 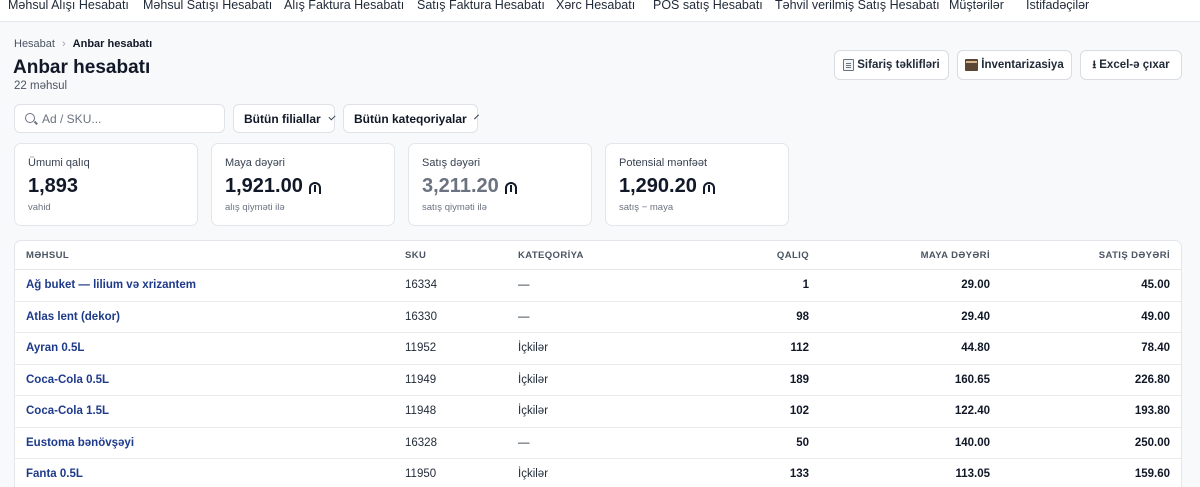 What do you see at coordinates (59, 163) in the screenshot?
I see `stat-label: Ümumi qalıq` at bounding box center [59, 163].